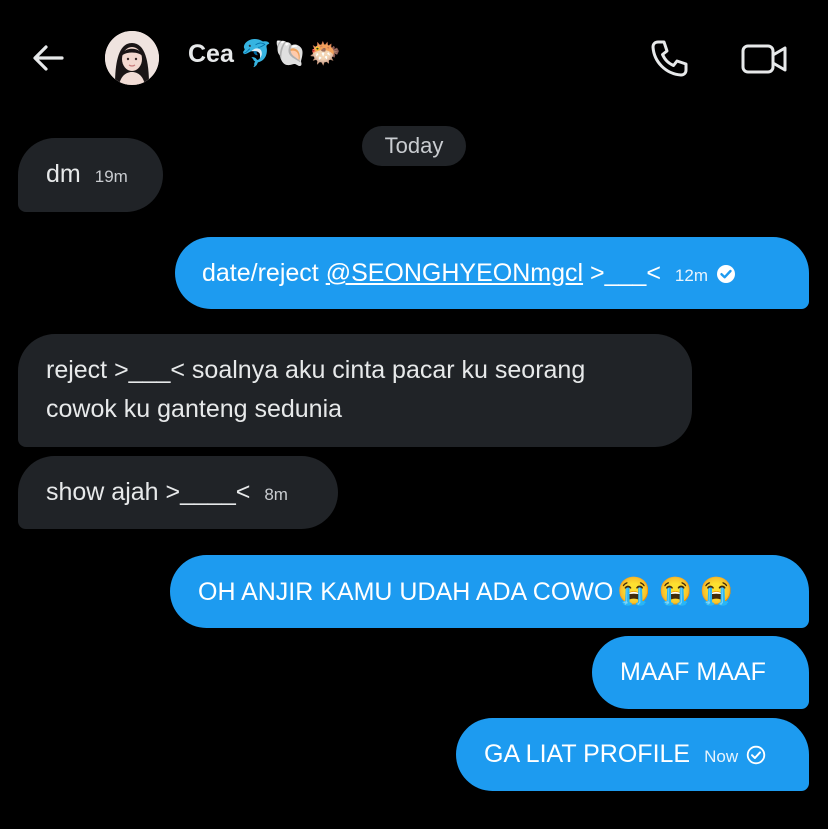 The height and width of the screenshot is (829, 828). What do you see at coordinates (622, 273) in the screenshot?
I see `message-text-suffix: >___<` at bounding box center [622, 273].